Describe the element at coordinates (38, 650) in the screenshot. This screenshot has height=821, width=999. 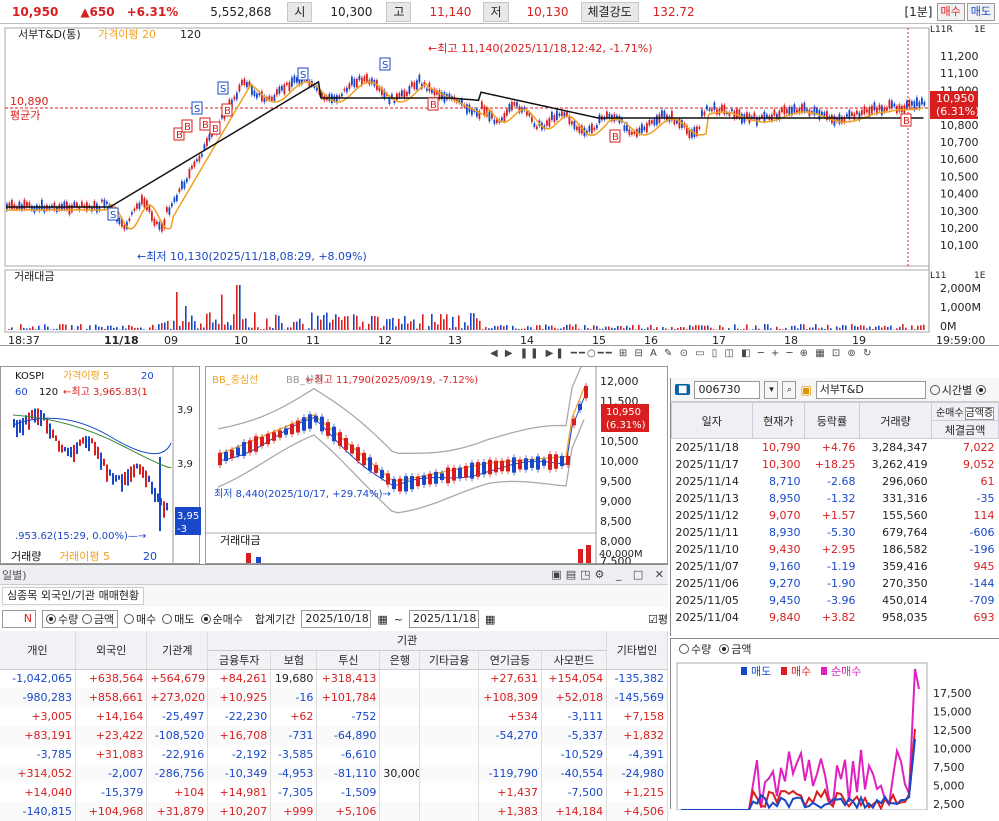
I see `col-individual: 개인` at that location.